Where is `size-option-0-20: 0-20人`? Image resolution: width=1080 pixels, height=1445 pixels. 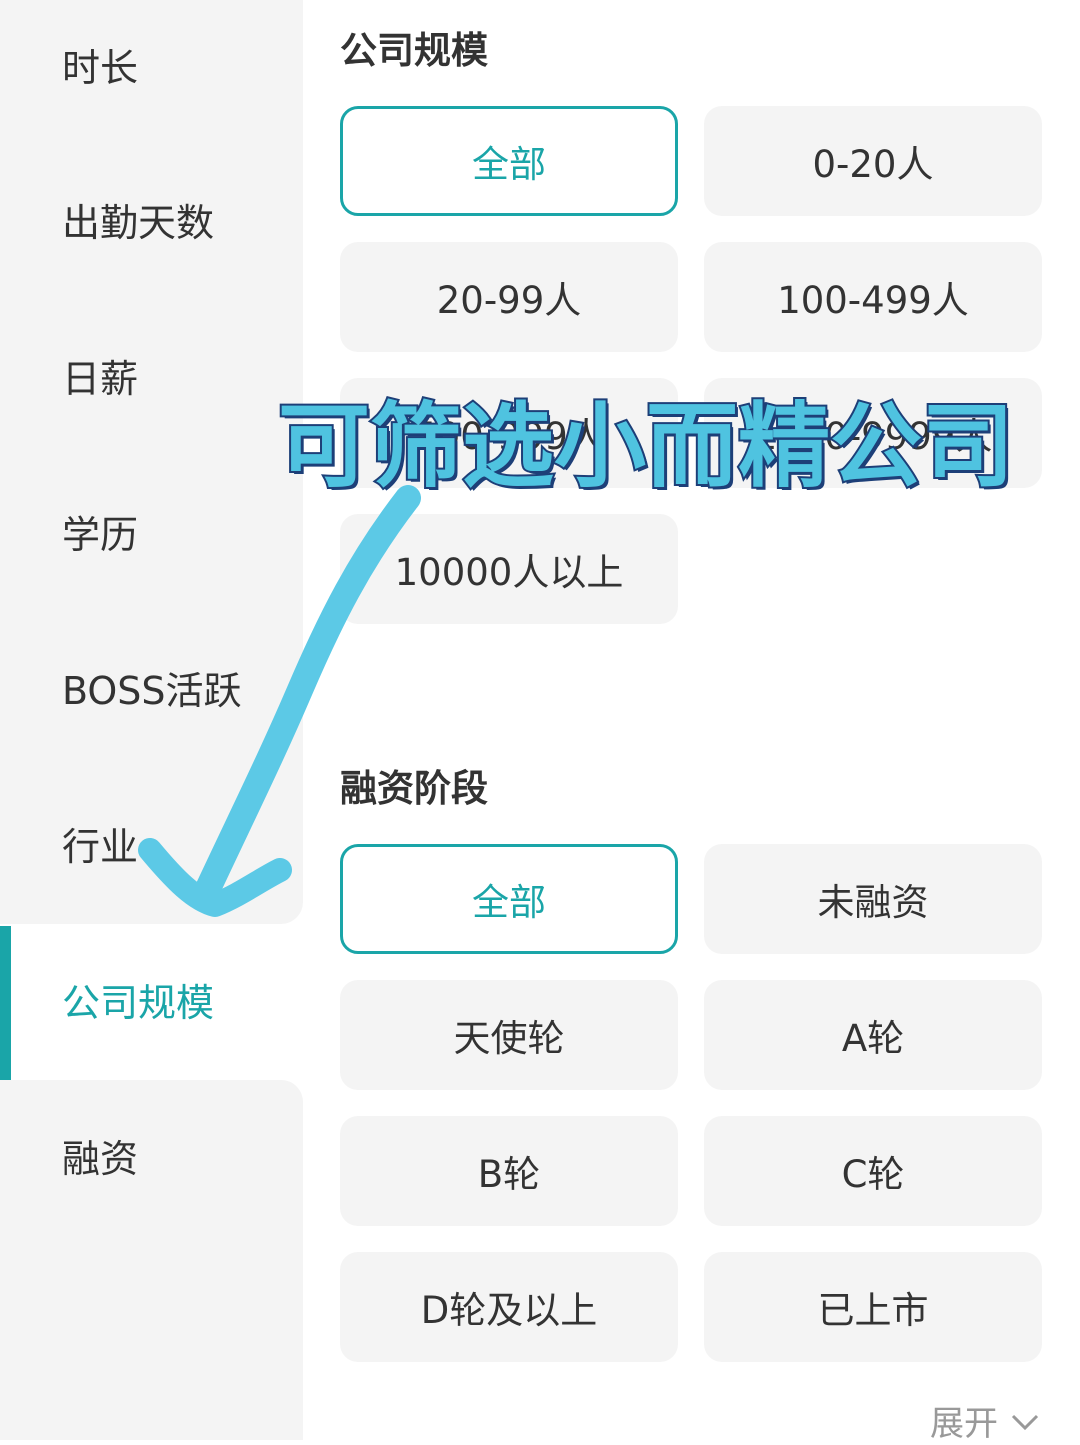
size-option-0-20: 0-20人 is located at coordinates (873, 161).